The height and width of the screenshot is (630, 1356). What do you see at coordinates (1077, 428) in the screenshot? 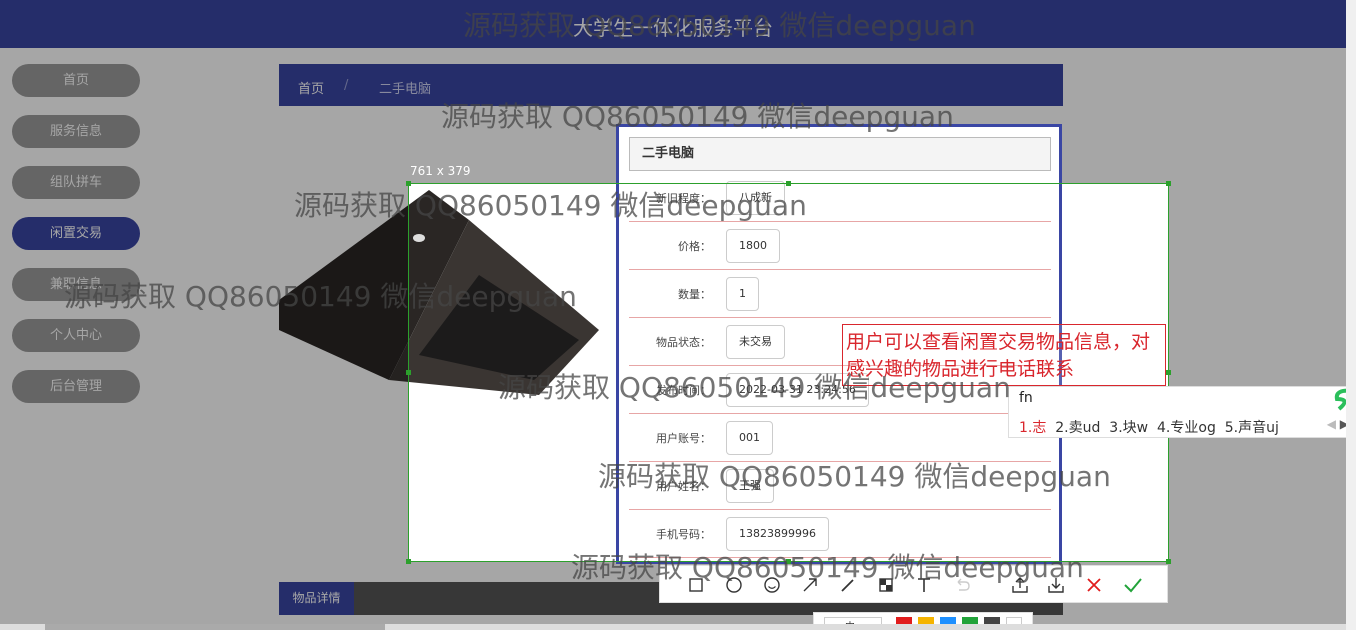
I see `ime-candidate-2: 2.卖ud` at bounding box center [1077, 428].